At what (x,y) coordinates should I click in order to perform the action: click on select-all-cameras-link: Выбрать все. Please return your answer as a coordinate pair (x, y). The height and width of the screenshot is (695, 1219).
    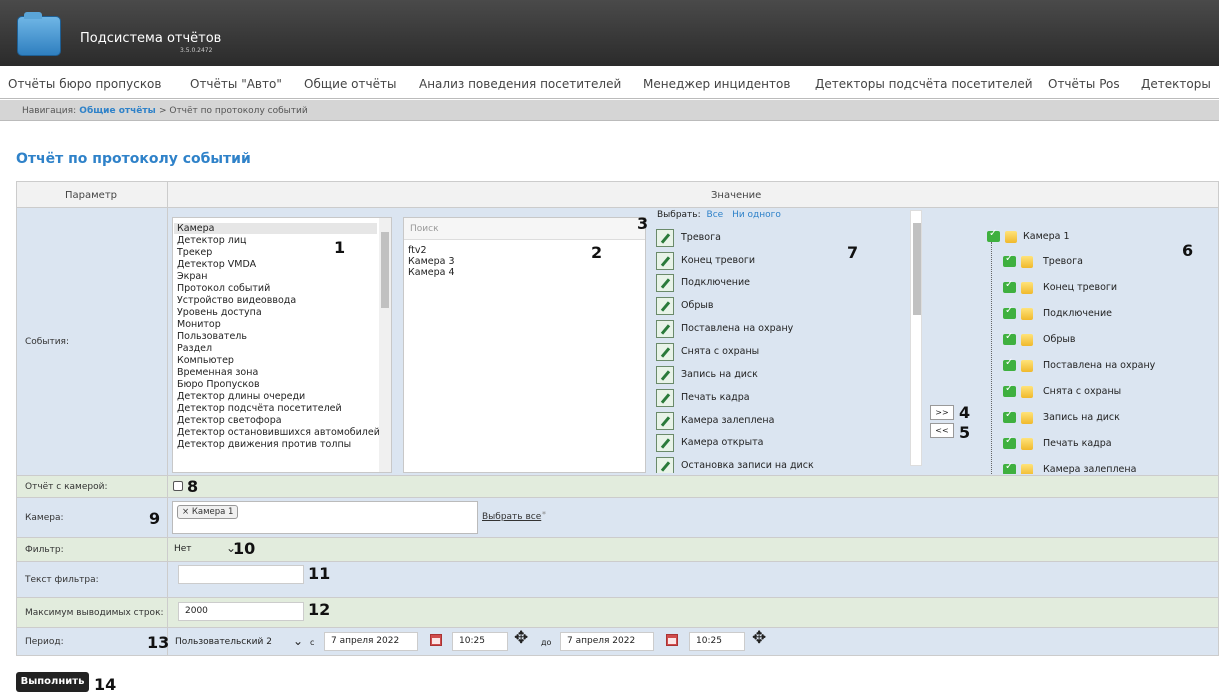
    Looking at the image, I should click on (511, 517).